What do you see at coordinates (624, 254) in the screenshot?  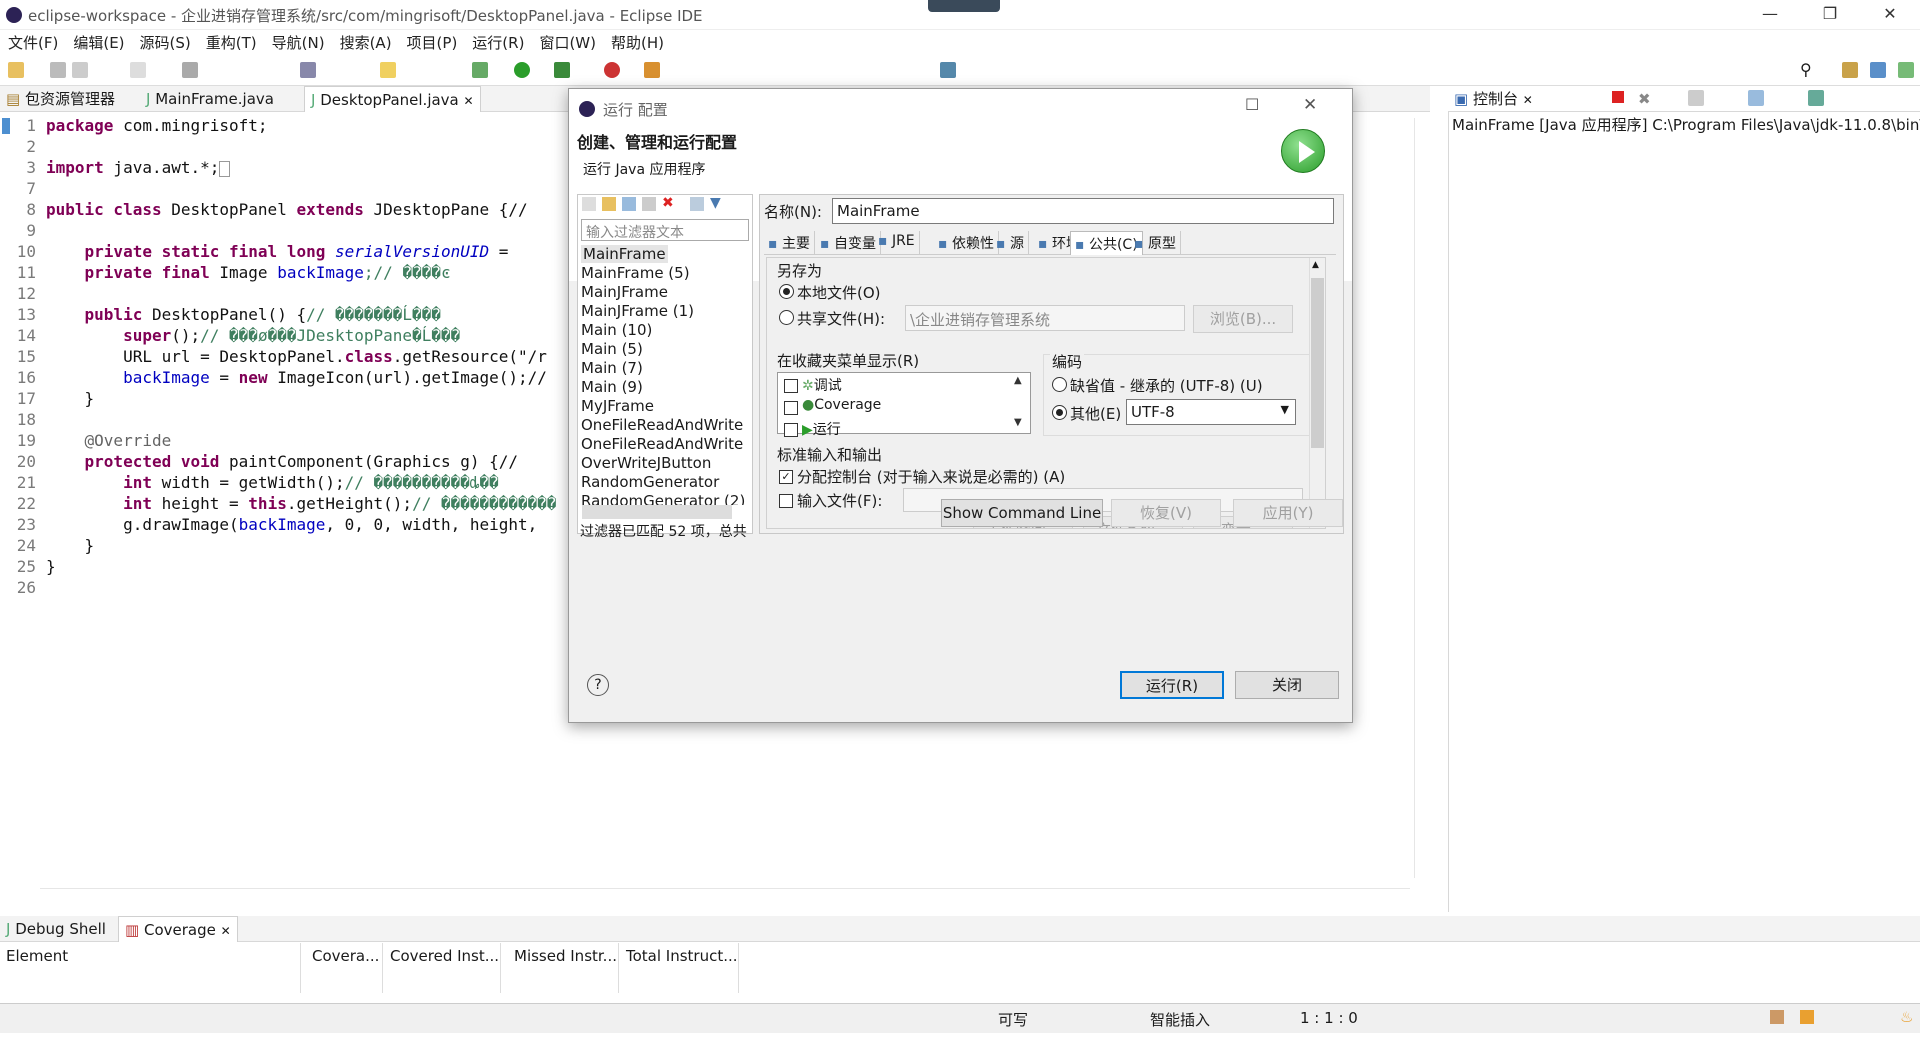 I see `config-item: MainFrame` at bounding box center [624, 254].